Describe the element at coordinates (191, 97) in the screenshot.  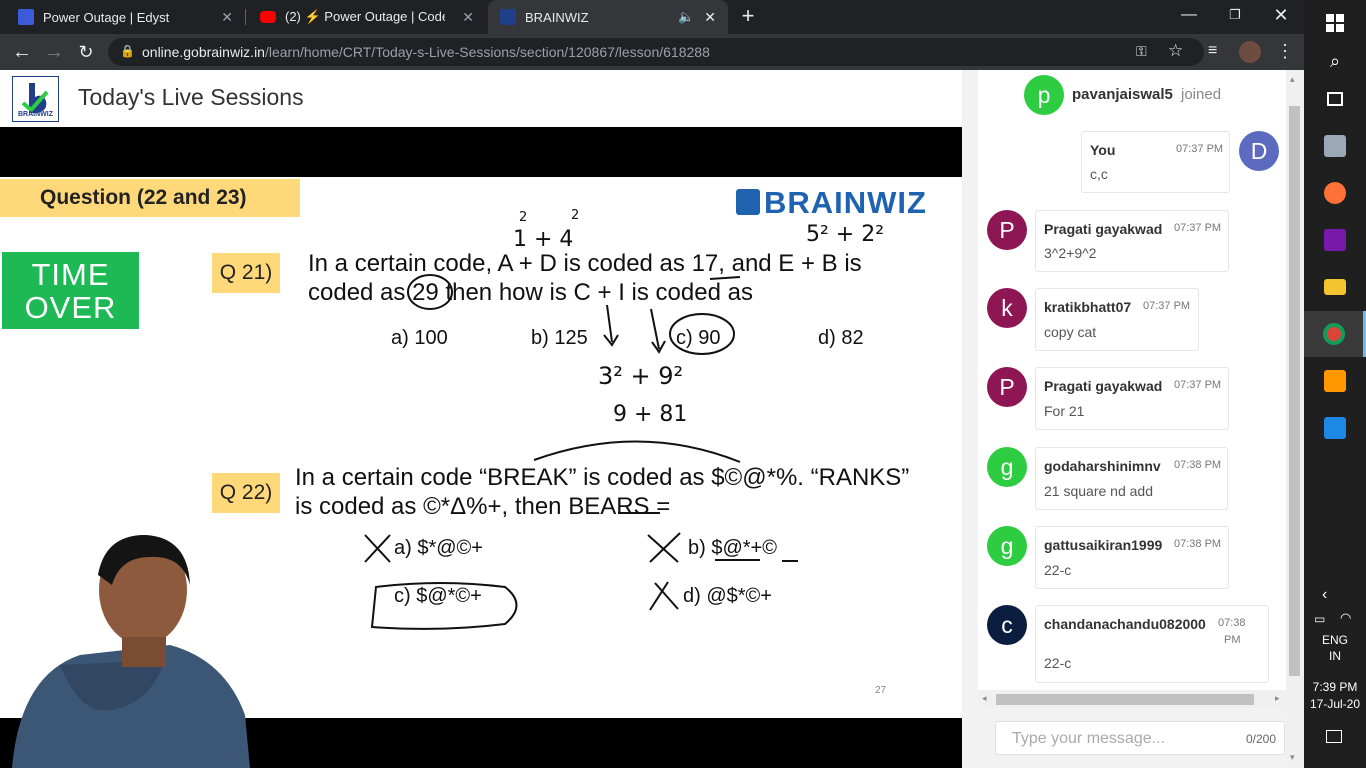
I see `page-title: Today's Live Sessions` at that location.